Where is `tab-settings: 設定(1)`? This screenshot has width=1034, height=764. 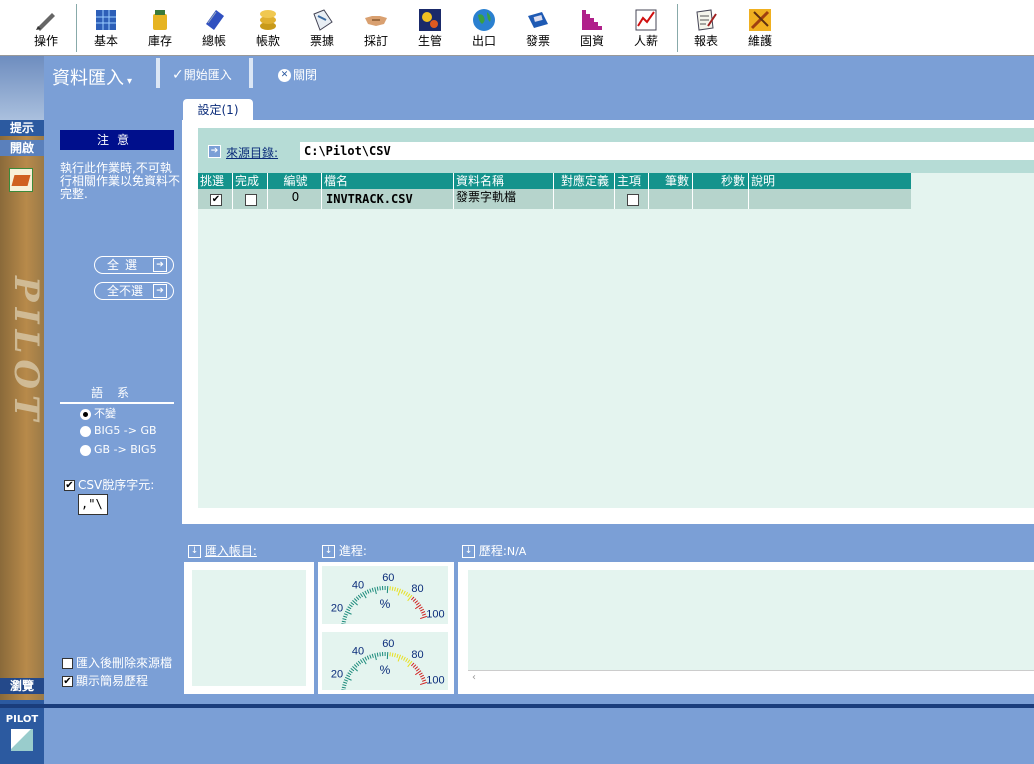
tab-settings: 設定(1) is located at coordinates (218, 110).